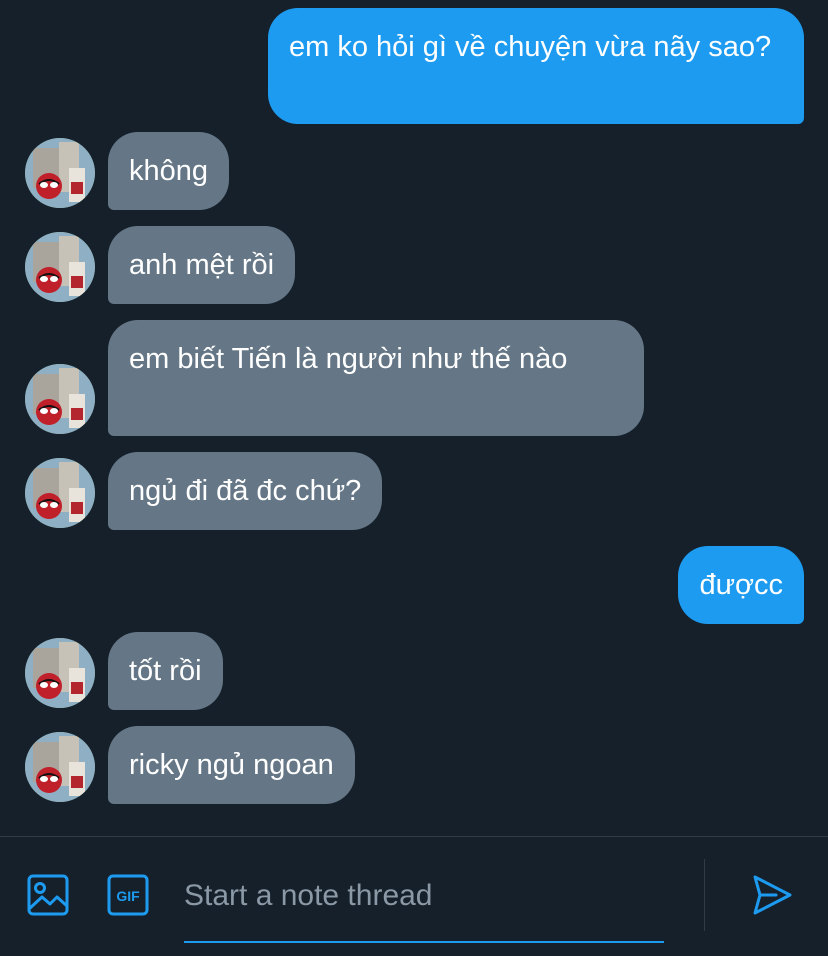  What do you see at coordinates (202, 265) in the screenshot?
I see `incoming-message-bubble: anh mệt rồi` at bounding box center [202, 265].